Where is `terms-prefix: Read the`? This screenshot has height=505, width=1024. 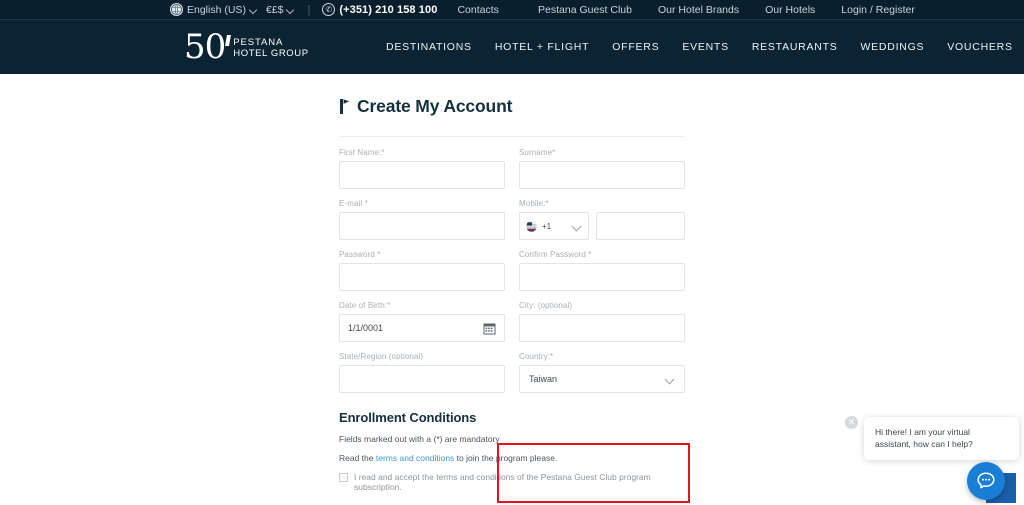
terms-prefix: Read the is located at coordinates (357, 458).